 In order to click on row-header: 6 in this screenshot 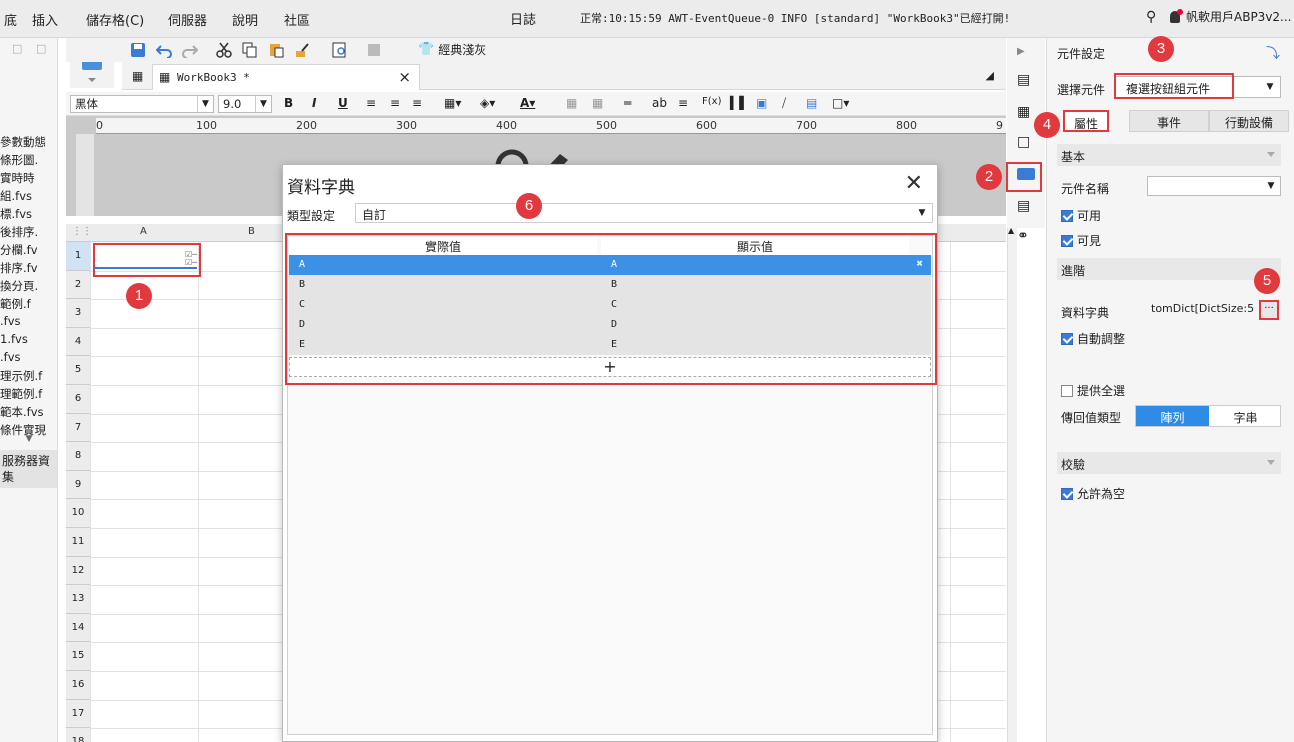, I will do `click(78, 399)`.